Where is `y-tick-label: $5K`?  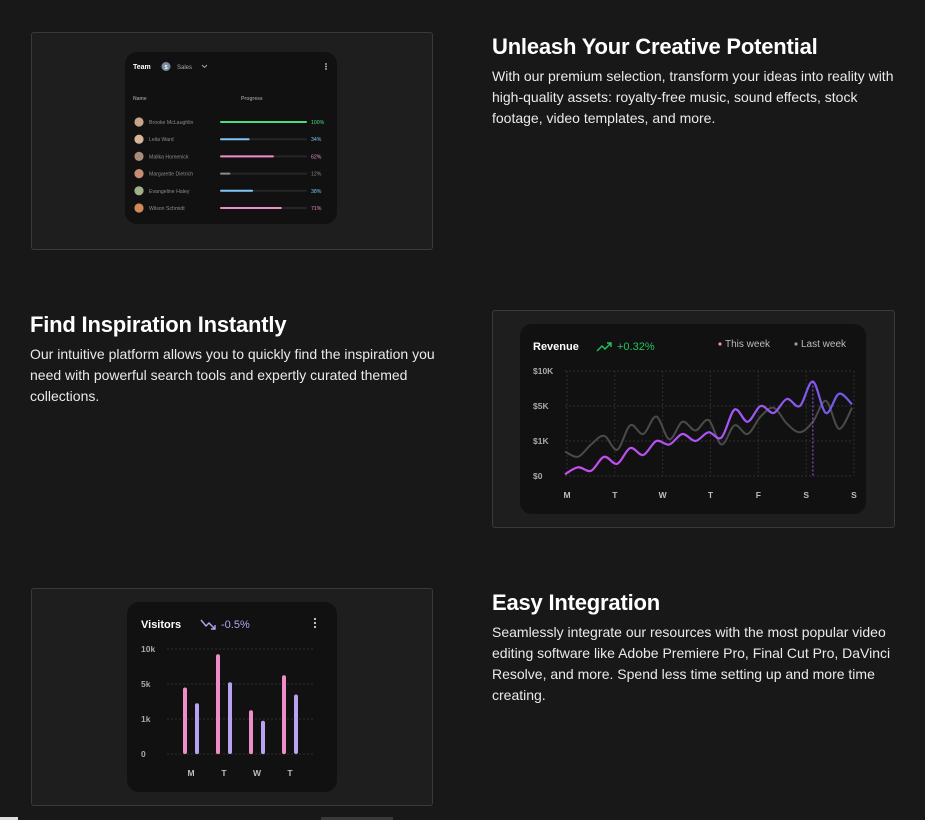 y-tick-label: $5K is located at coordinates (541, 406).